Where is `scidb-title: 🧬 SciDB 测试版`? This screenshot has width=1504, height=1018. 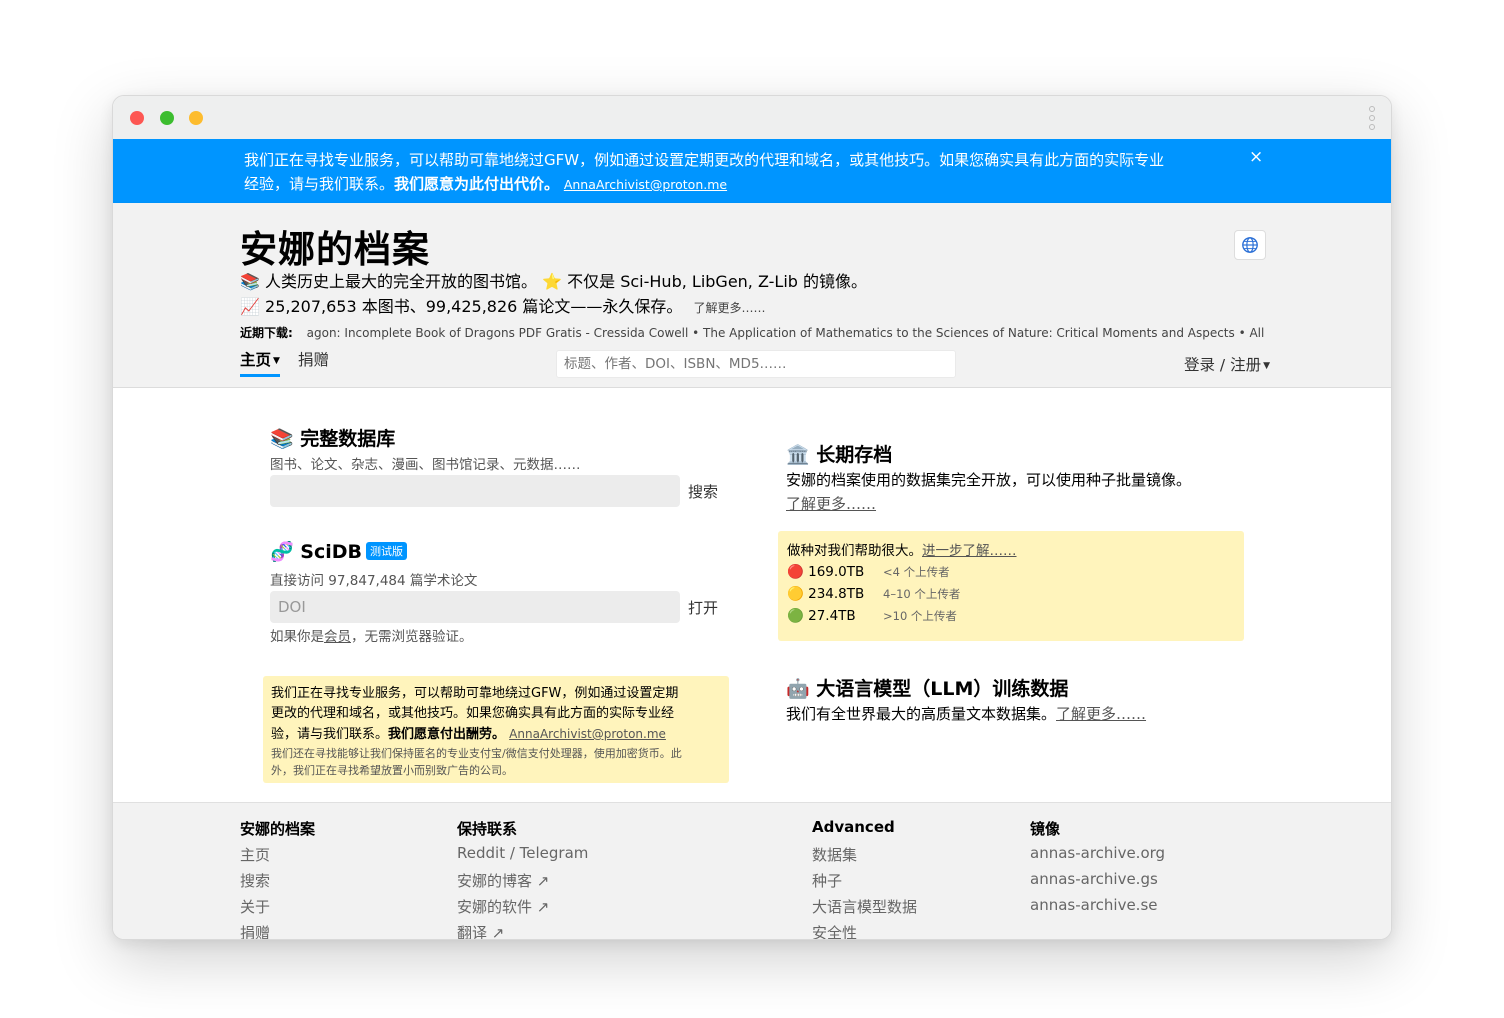
scidb-title: 🧬 SciDB 测试版 is located at coordinates (339, 551).